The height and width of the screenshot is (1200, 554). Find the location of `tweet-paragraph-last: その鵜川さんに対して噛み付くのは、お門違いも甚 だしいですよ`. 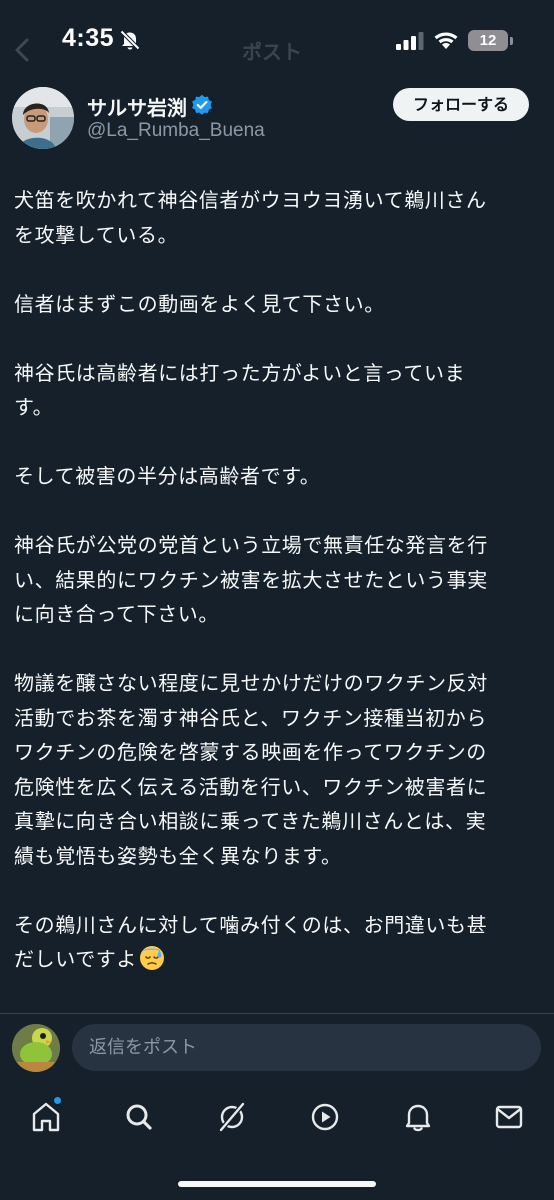

tweet-paragraph-last: その鵜川さんに対して噛み付くのは、お門違いも甚 だしいですよ is located at coordinates (278, 942).